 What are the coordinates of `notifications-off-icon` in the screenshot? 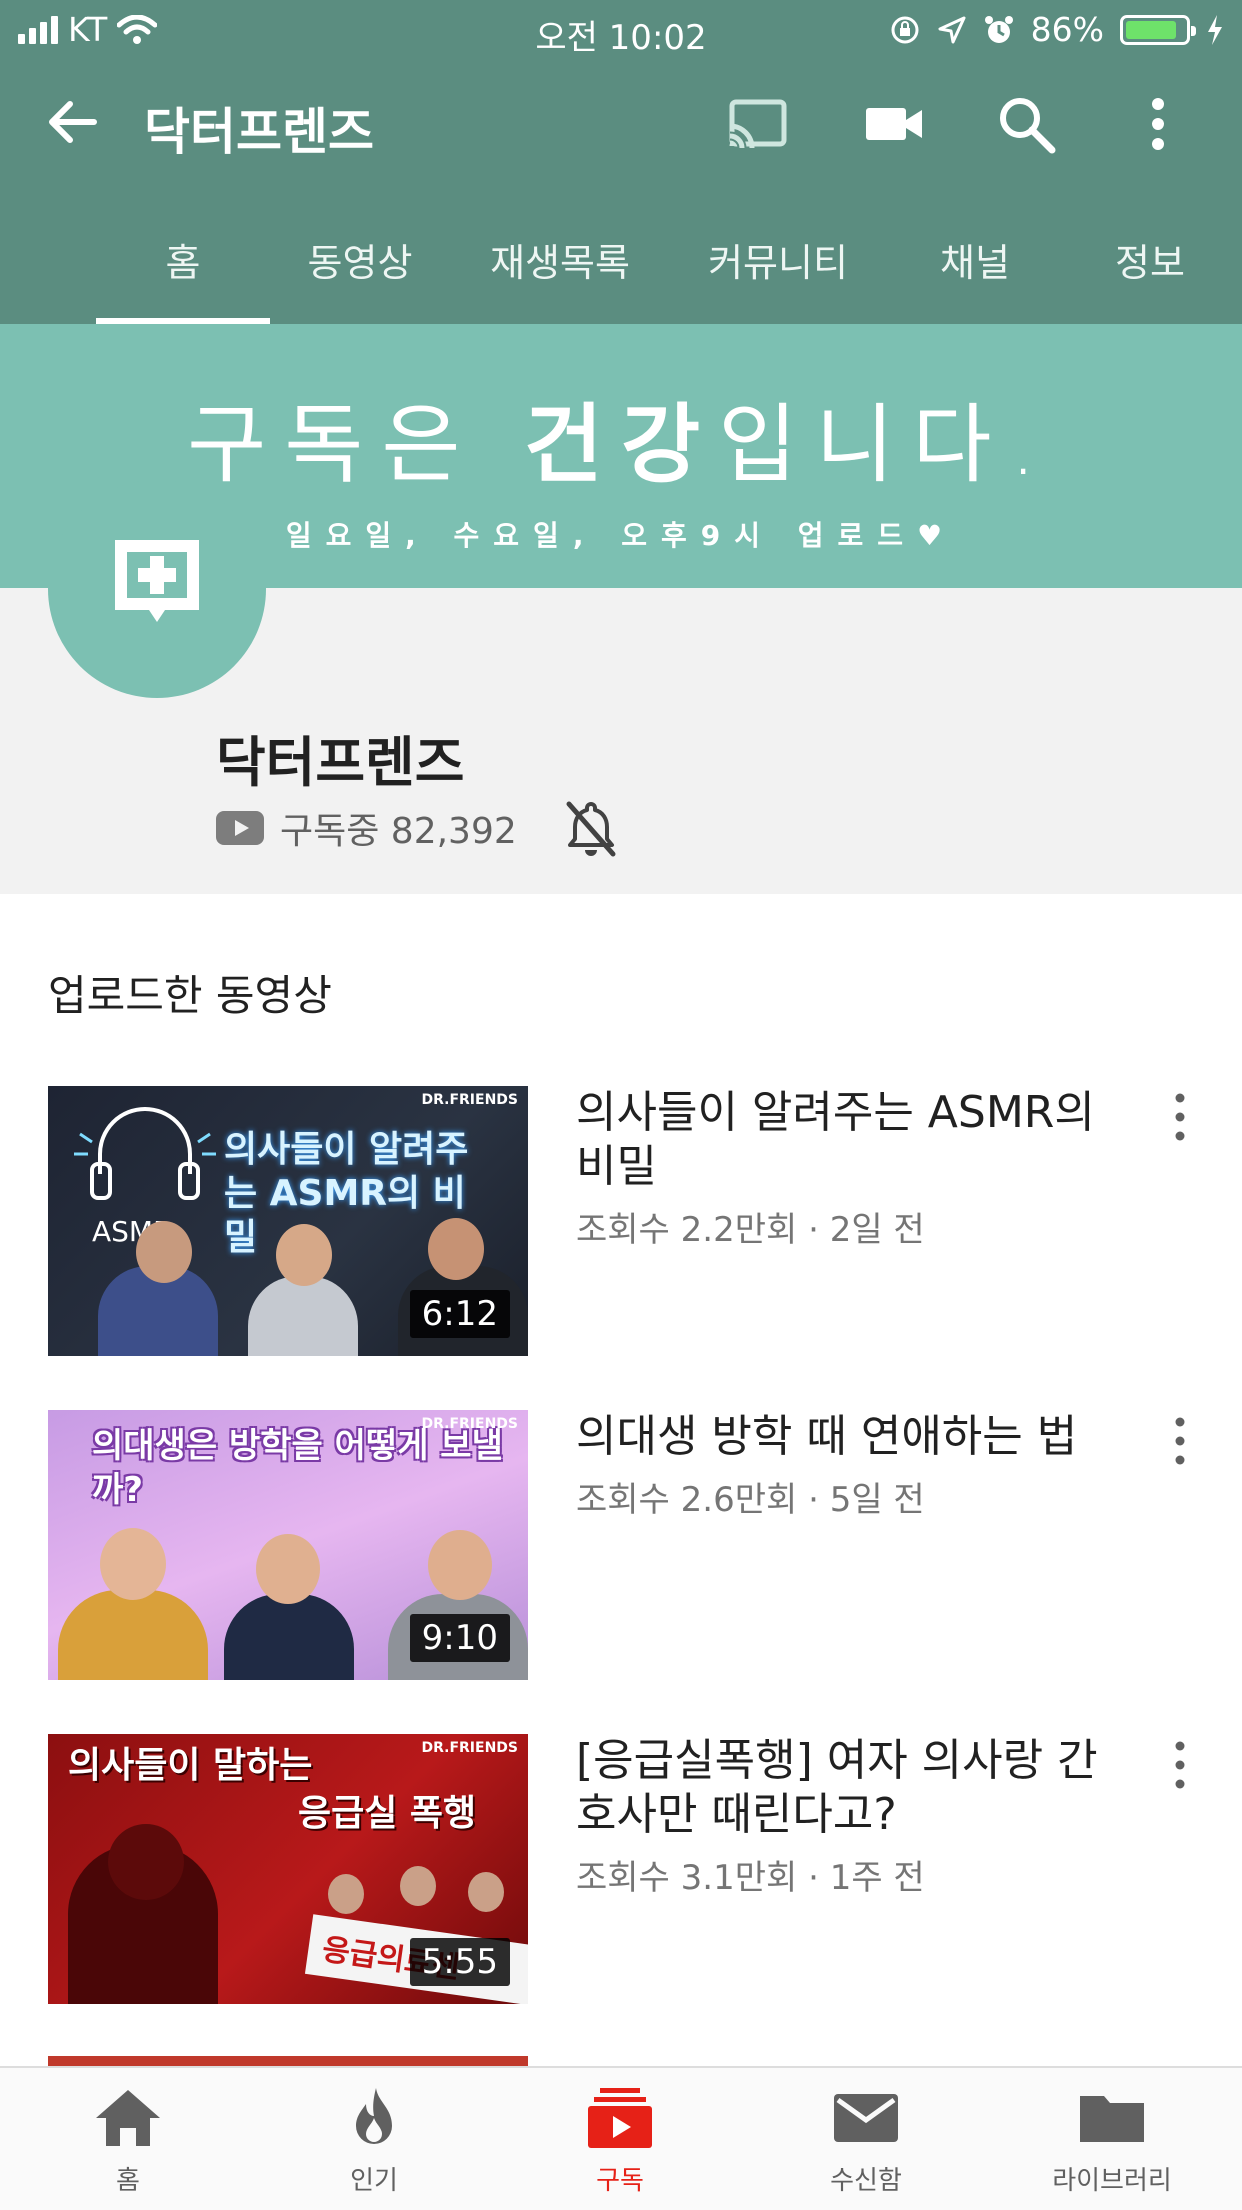 It's located at (591, 828).